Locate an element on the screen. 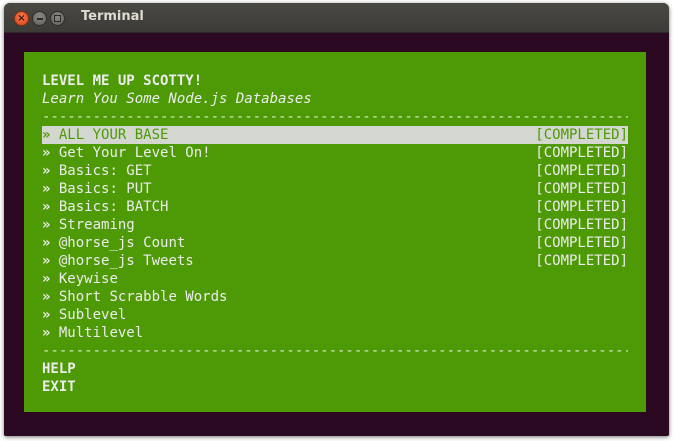  close-window-button: × is located at coordinates (21, 18).